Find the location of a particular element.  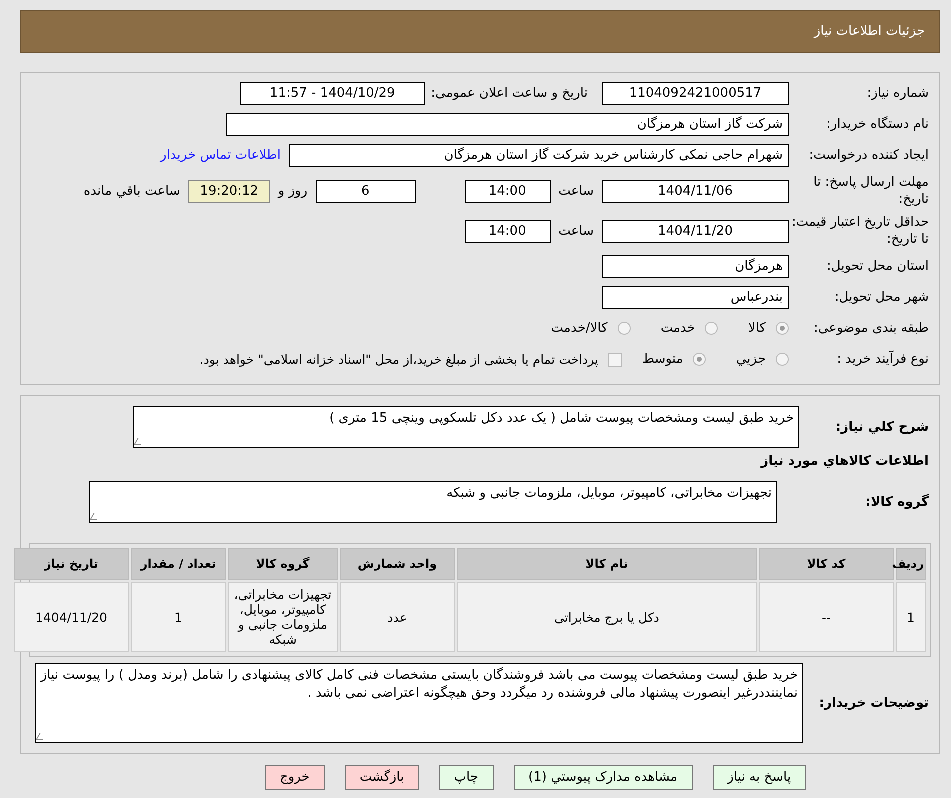

payment-checkbox is located at coordinates (615, 359).